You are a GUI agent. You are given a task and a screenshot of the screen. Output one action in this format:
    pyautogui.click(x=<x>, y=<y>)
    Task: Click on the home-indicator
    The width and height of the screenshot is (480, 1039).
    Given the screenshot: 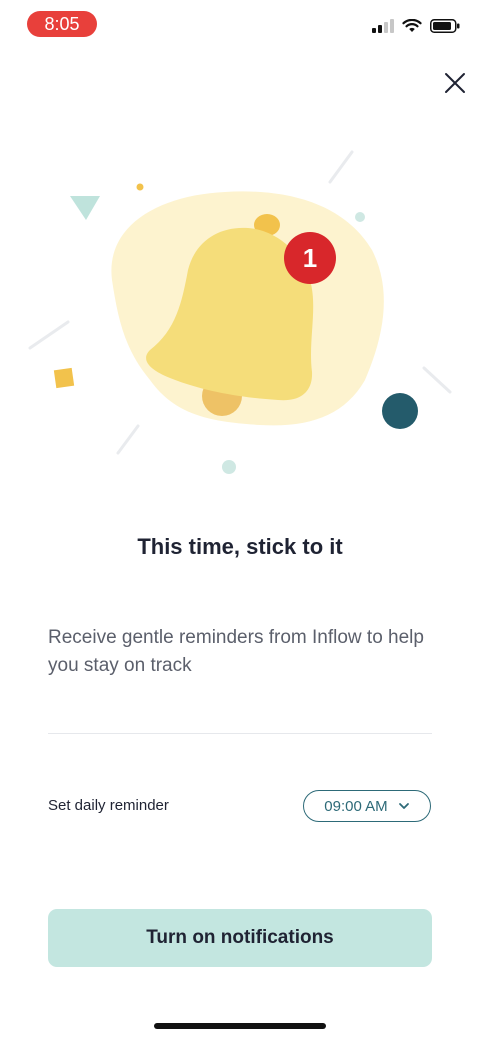 What is the action you would take?
    pyautogui.click(x=240, y=1026)
    